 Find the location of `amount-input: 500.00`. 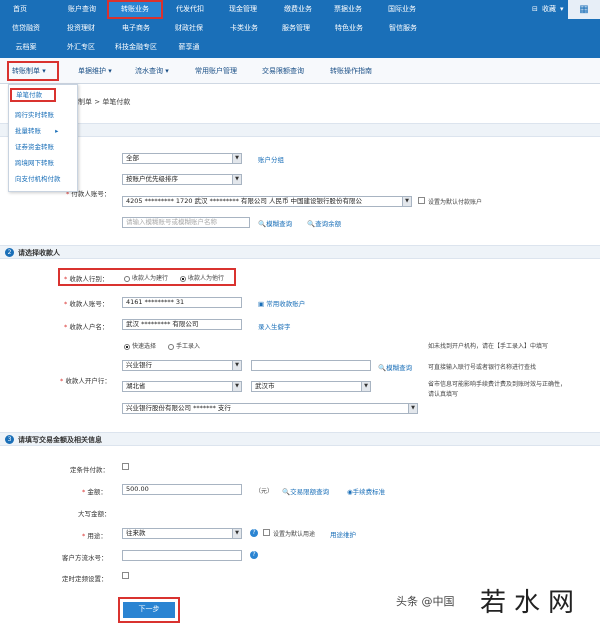

amount-input: 500.00 is located at coordinates (182, 489).